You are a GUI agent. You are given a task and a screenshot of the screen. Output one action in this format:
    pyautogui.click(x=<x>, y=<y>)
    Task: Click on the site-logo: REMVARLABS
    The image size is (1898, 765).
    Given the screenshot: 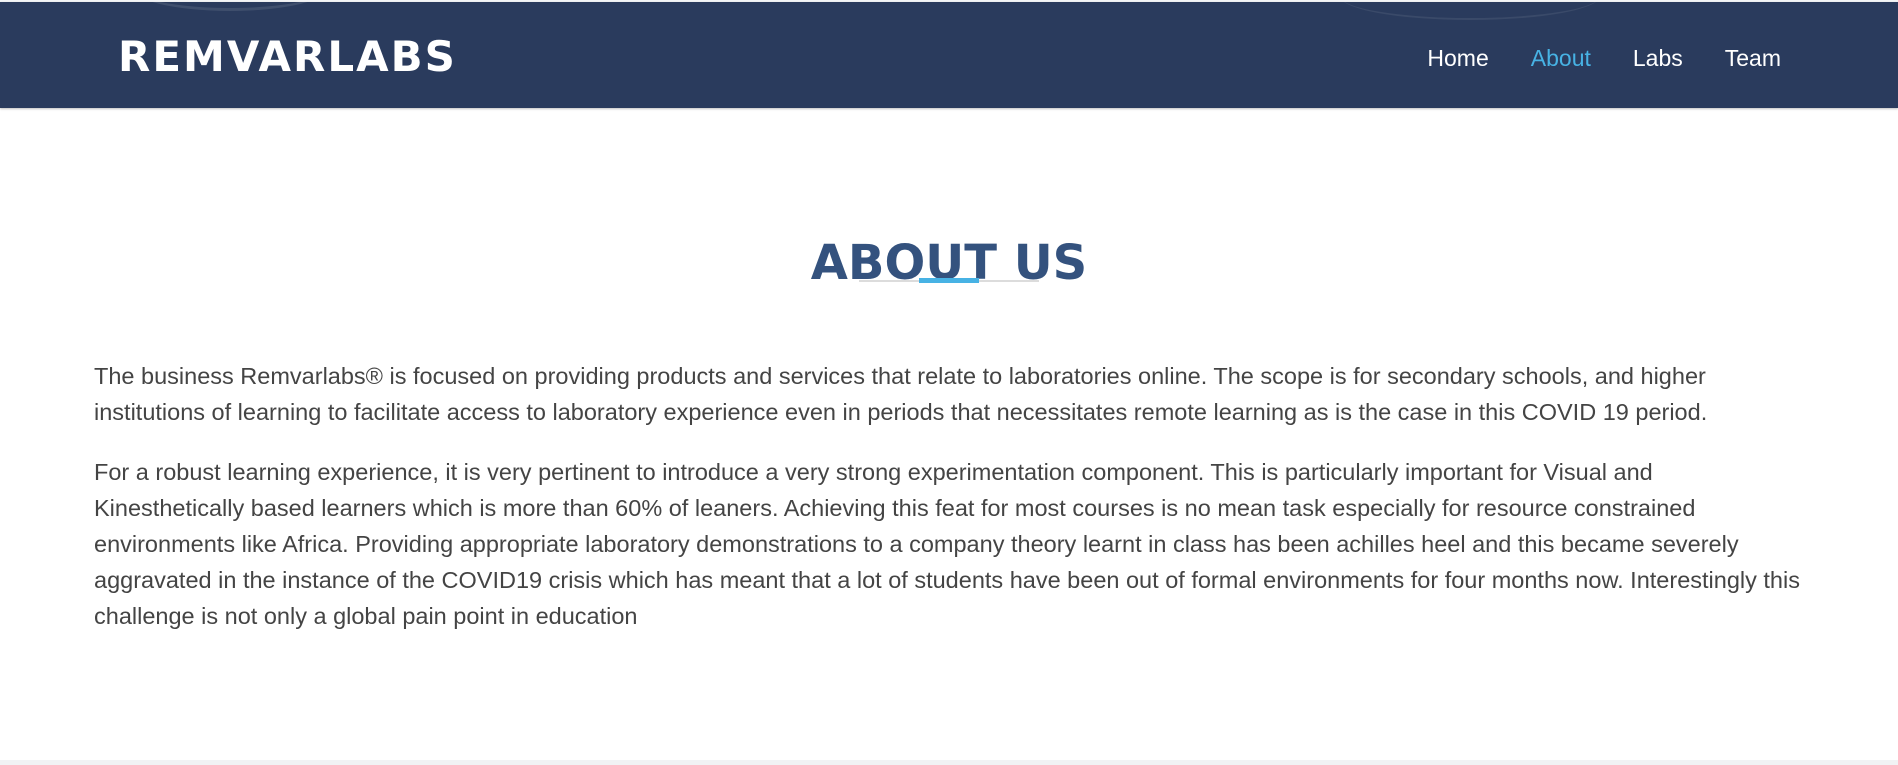 What is the action you would take?
    pyautogui.click(x=287, y=57)
    